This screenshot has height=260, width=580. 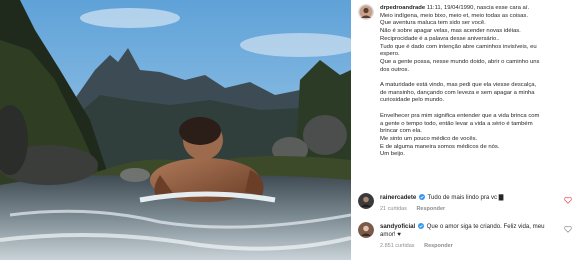 What do you see at coordinates (398, 197) in the screenshot?
I see `comment-username: rainercadete` at bounding box center [398, 197].